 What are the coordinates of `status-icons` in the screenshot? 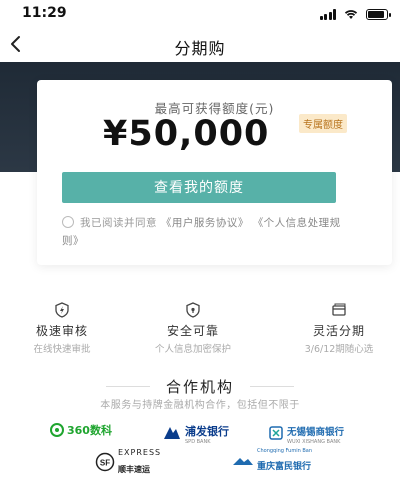 It's located at (355, 14).